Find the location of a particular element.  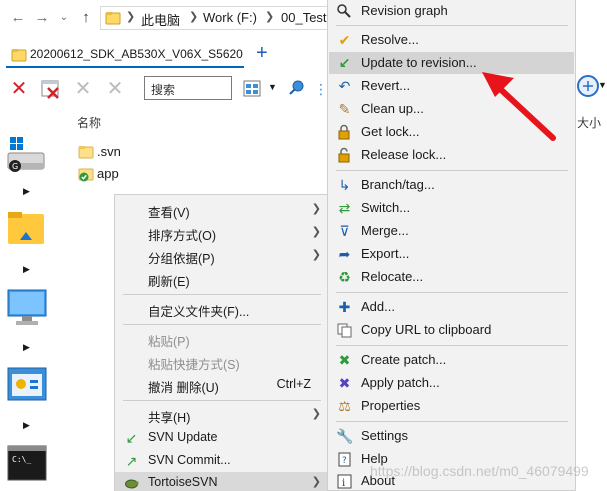

create-patch-icon: ✖ is located at coordinates (344, 360).